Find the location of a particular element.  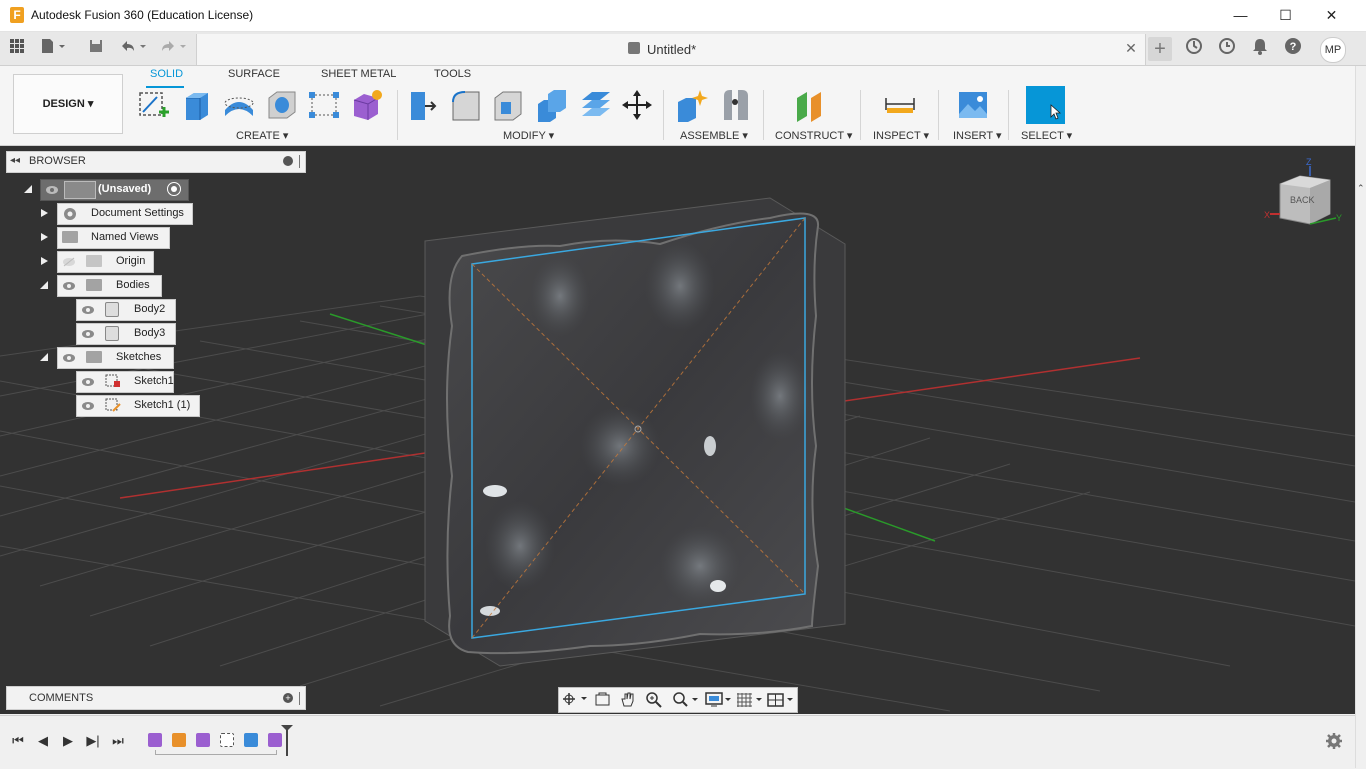

display-settings-icon is located at coordinates (719, 701).